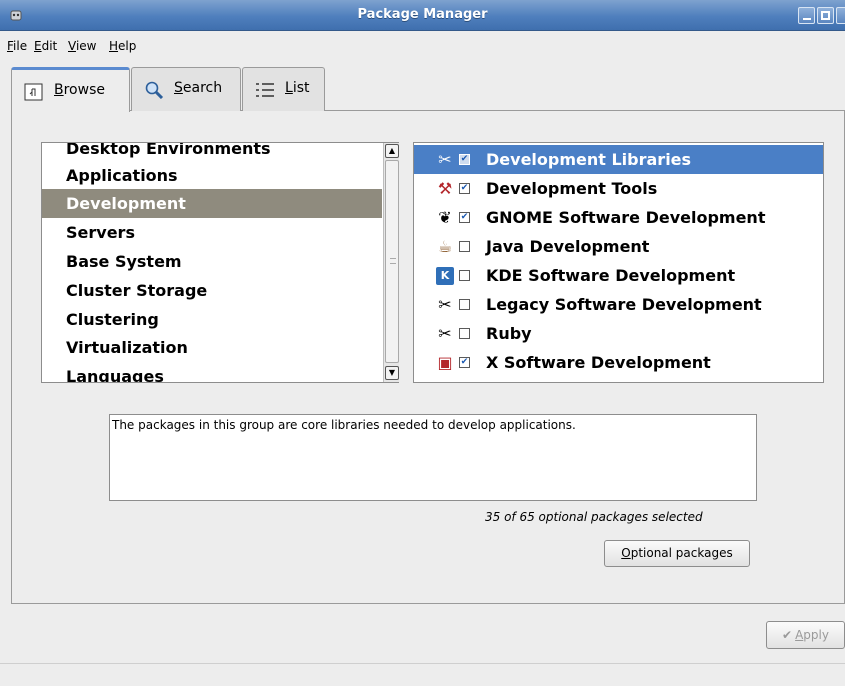 Image resolution: width=845 pixels, height=686 pixels. Describe the element at coordinates (681, 553) in the screenshot. I see `optional-label: ptional packages` at that location.